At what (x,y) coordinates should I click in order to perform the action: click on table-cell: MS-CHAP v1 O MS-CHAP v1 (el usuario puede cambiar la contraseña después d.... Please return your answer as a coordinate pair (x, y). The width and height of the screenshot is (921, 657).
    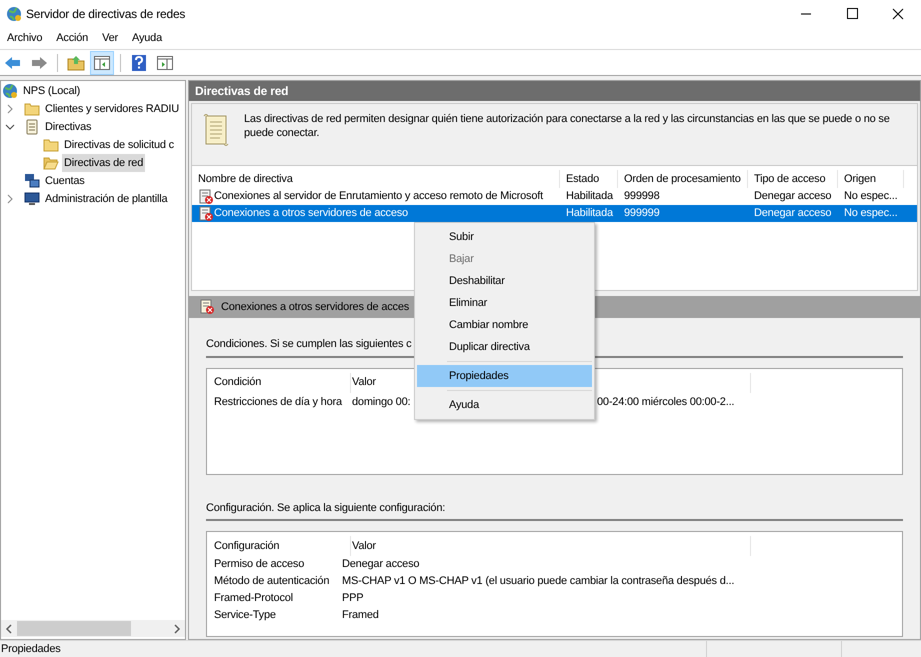
    Looking at the image, I should click on (538, 581).